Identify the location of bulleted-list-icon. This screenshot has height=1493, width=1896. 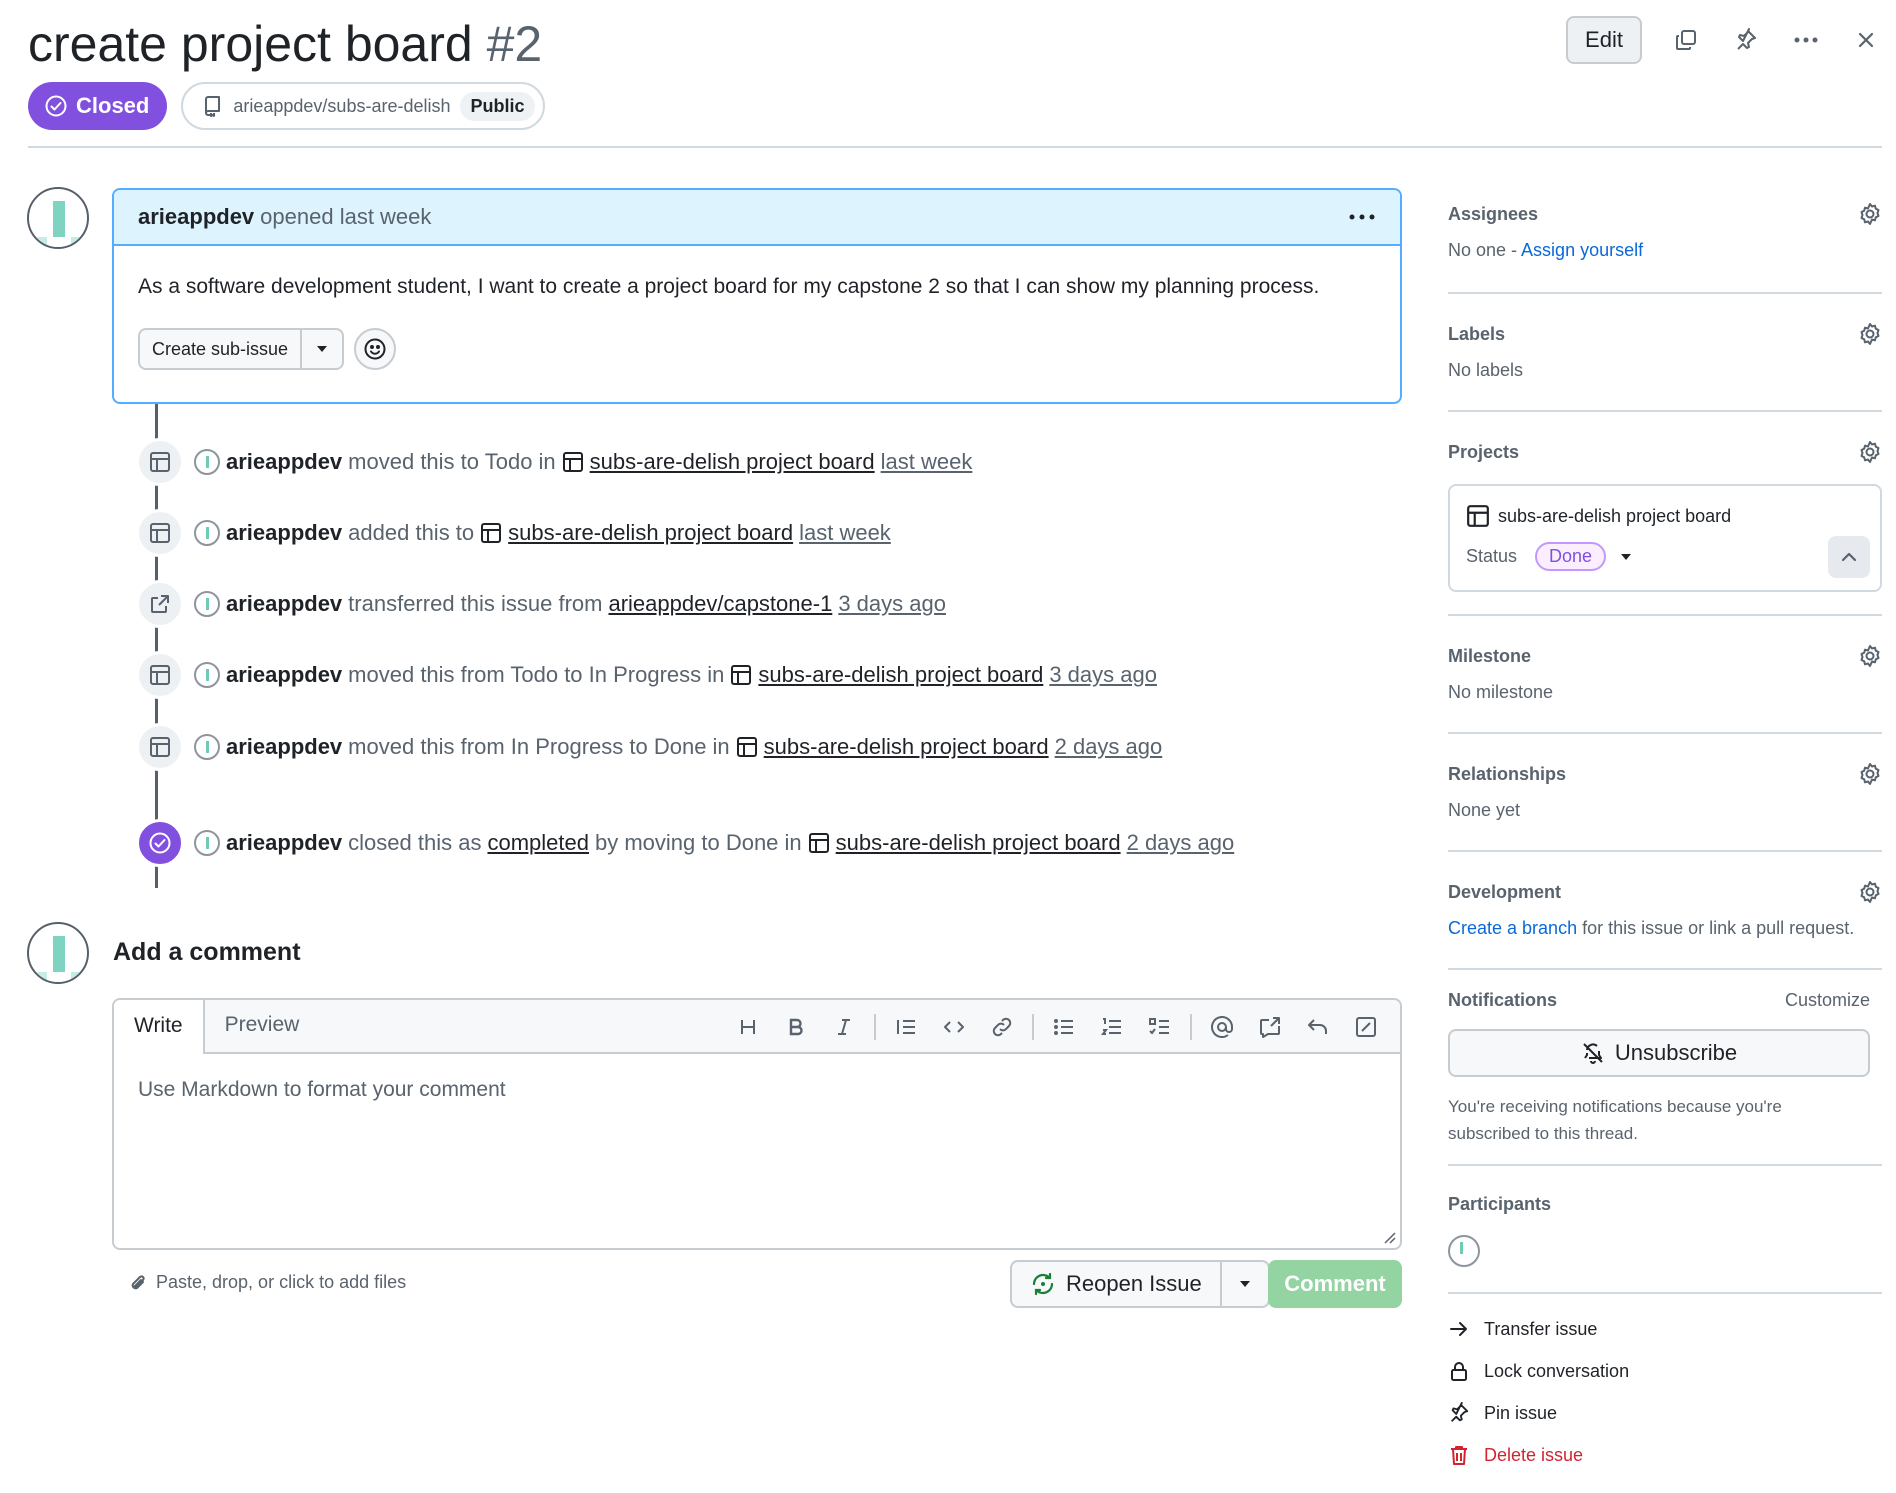
(1064, 1027).